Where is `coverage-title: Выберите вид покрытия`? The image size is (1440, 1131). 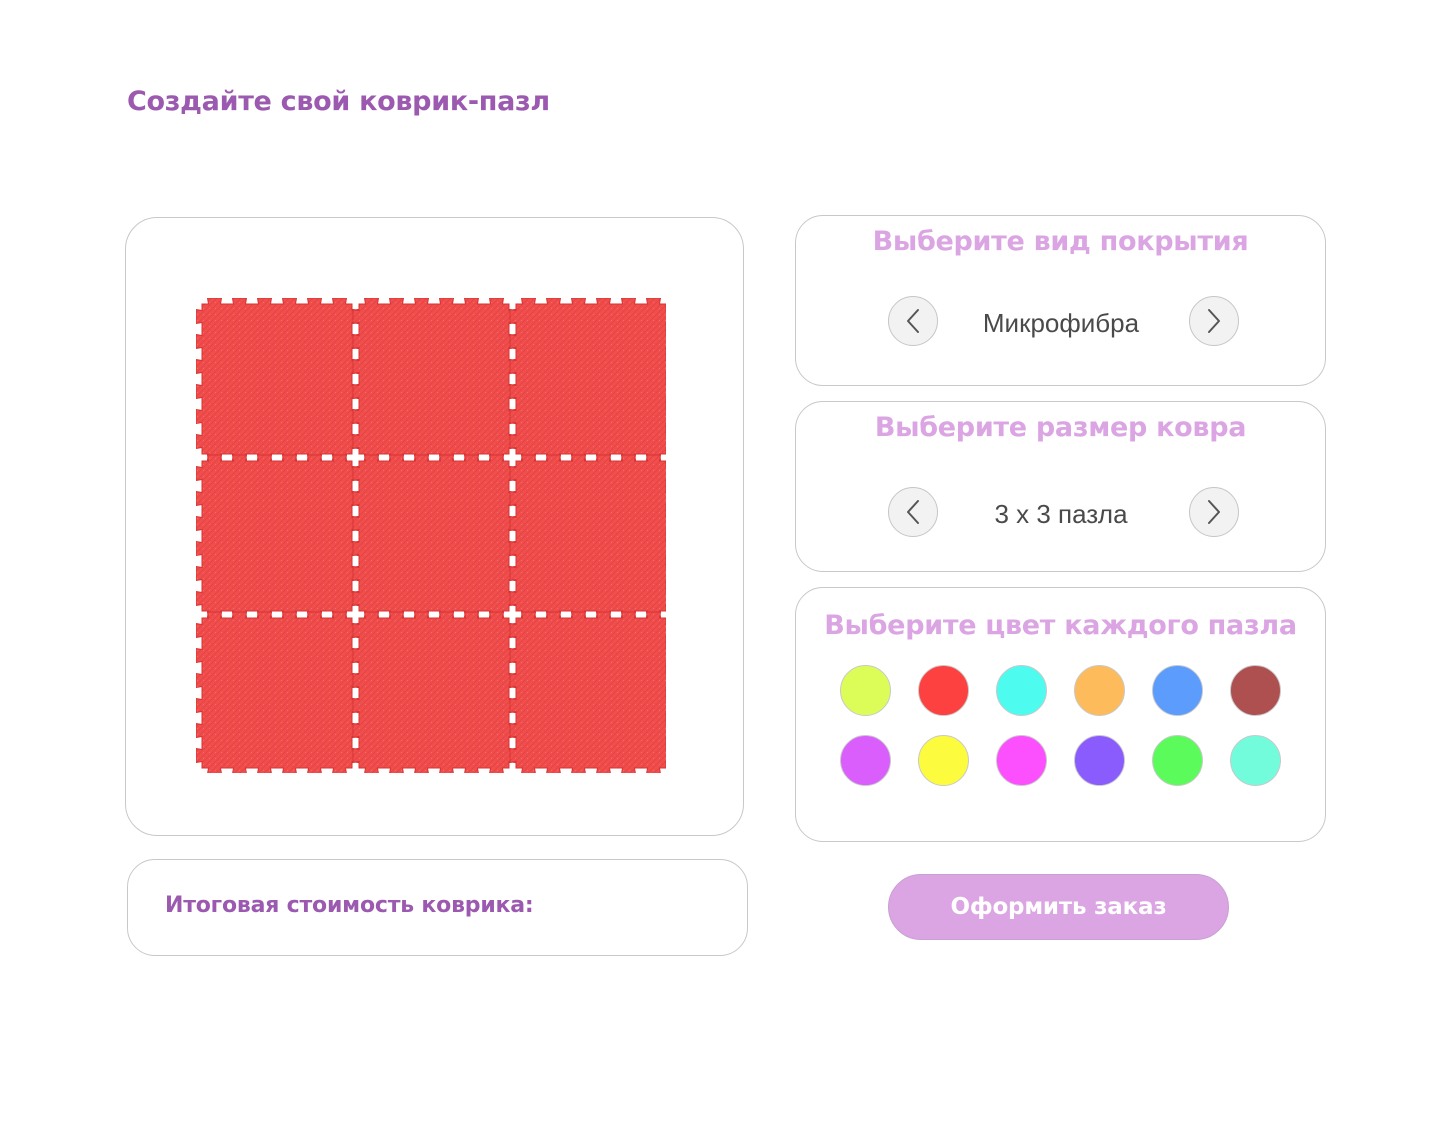 coverage-title: Выберите вид покрытия is located at coordinates (1060, 241).